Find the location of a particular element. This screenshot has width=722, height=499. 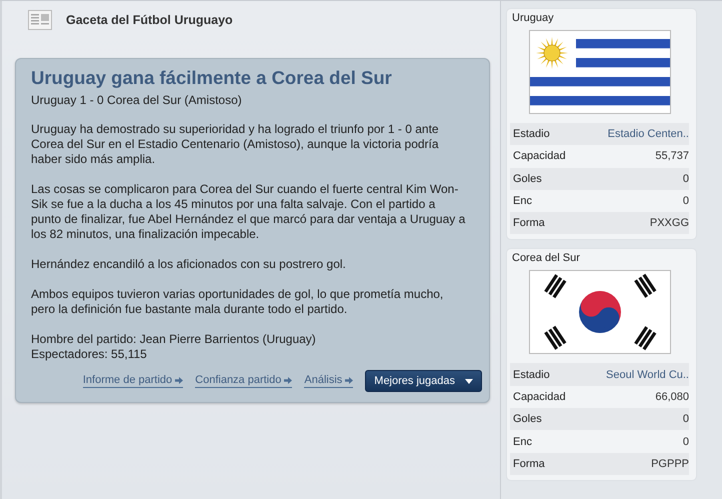

report-link: Análisis is located at coordinates (329, 381).